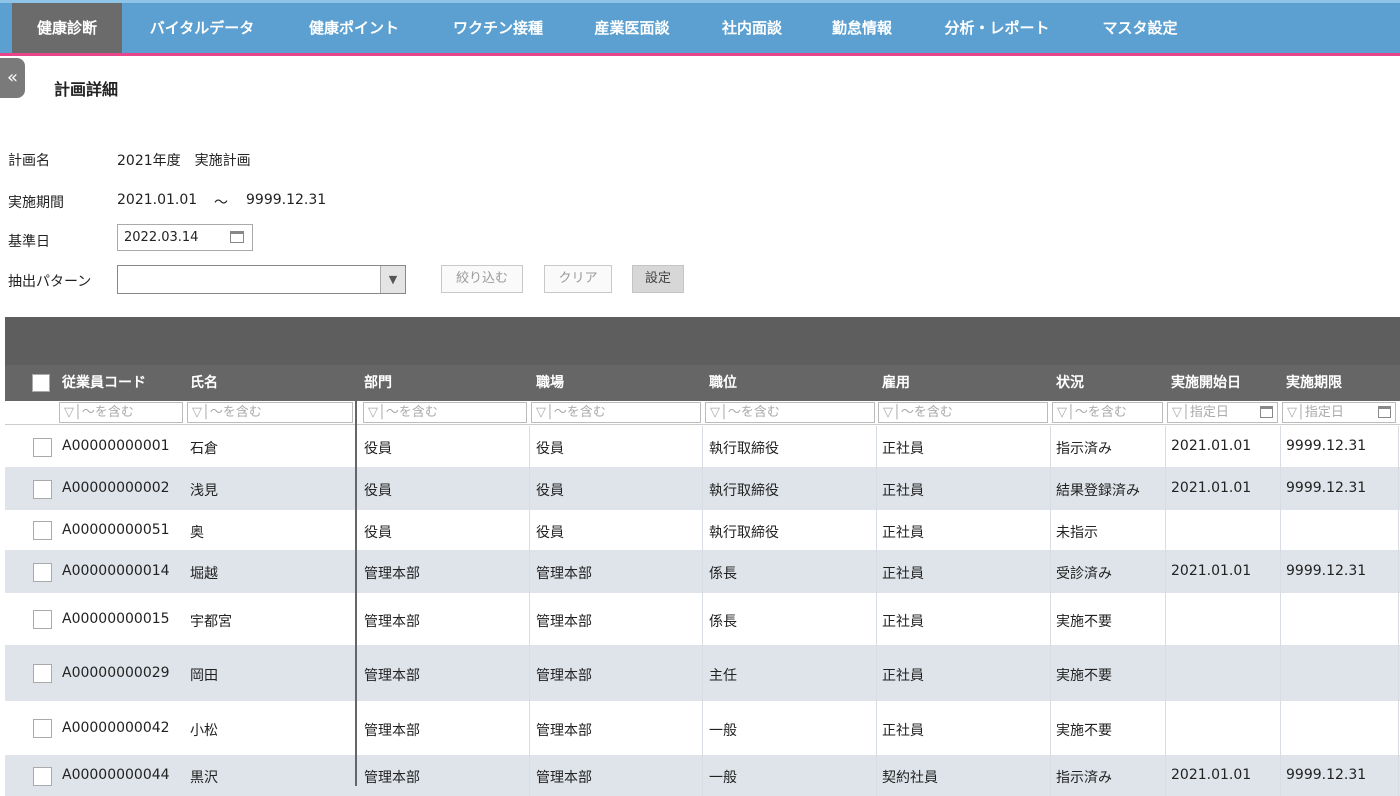 The height and width of the screenshot is (796, 1400). I want to click on col-header-name: 氏名, so click(204, 383).